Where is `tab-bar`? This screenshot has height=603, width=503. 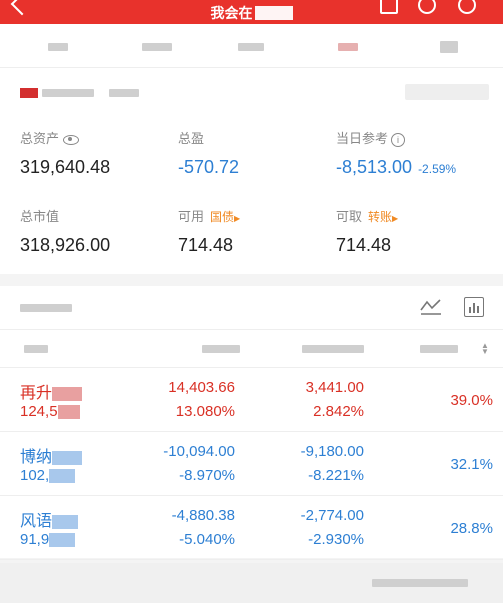 tab-bar is located at coordinates (251, 46).